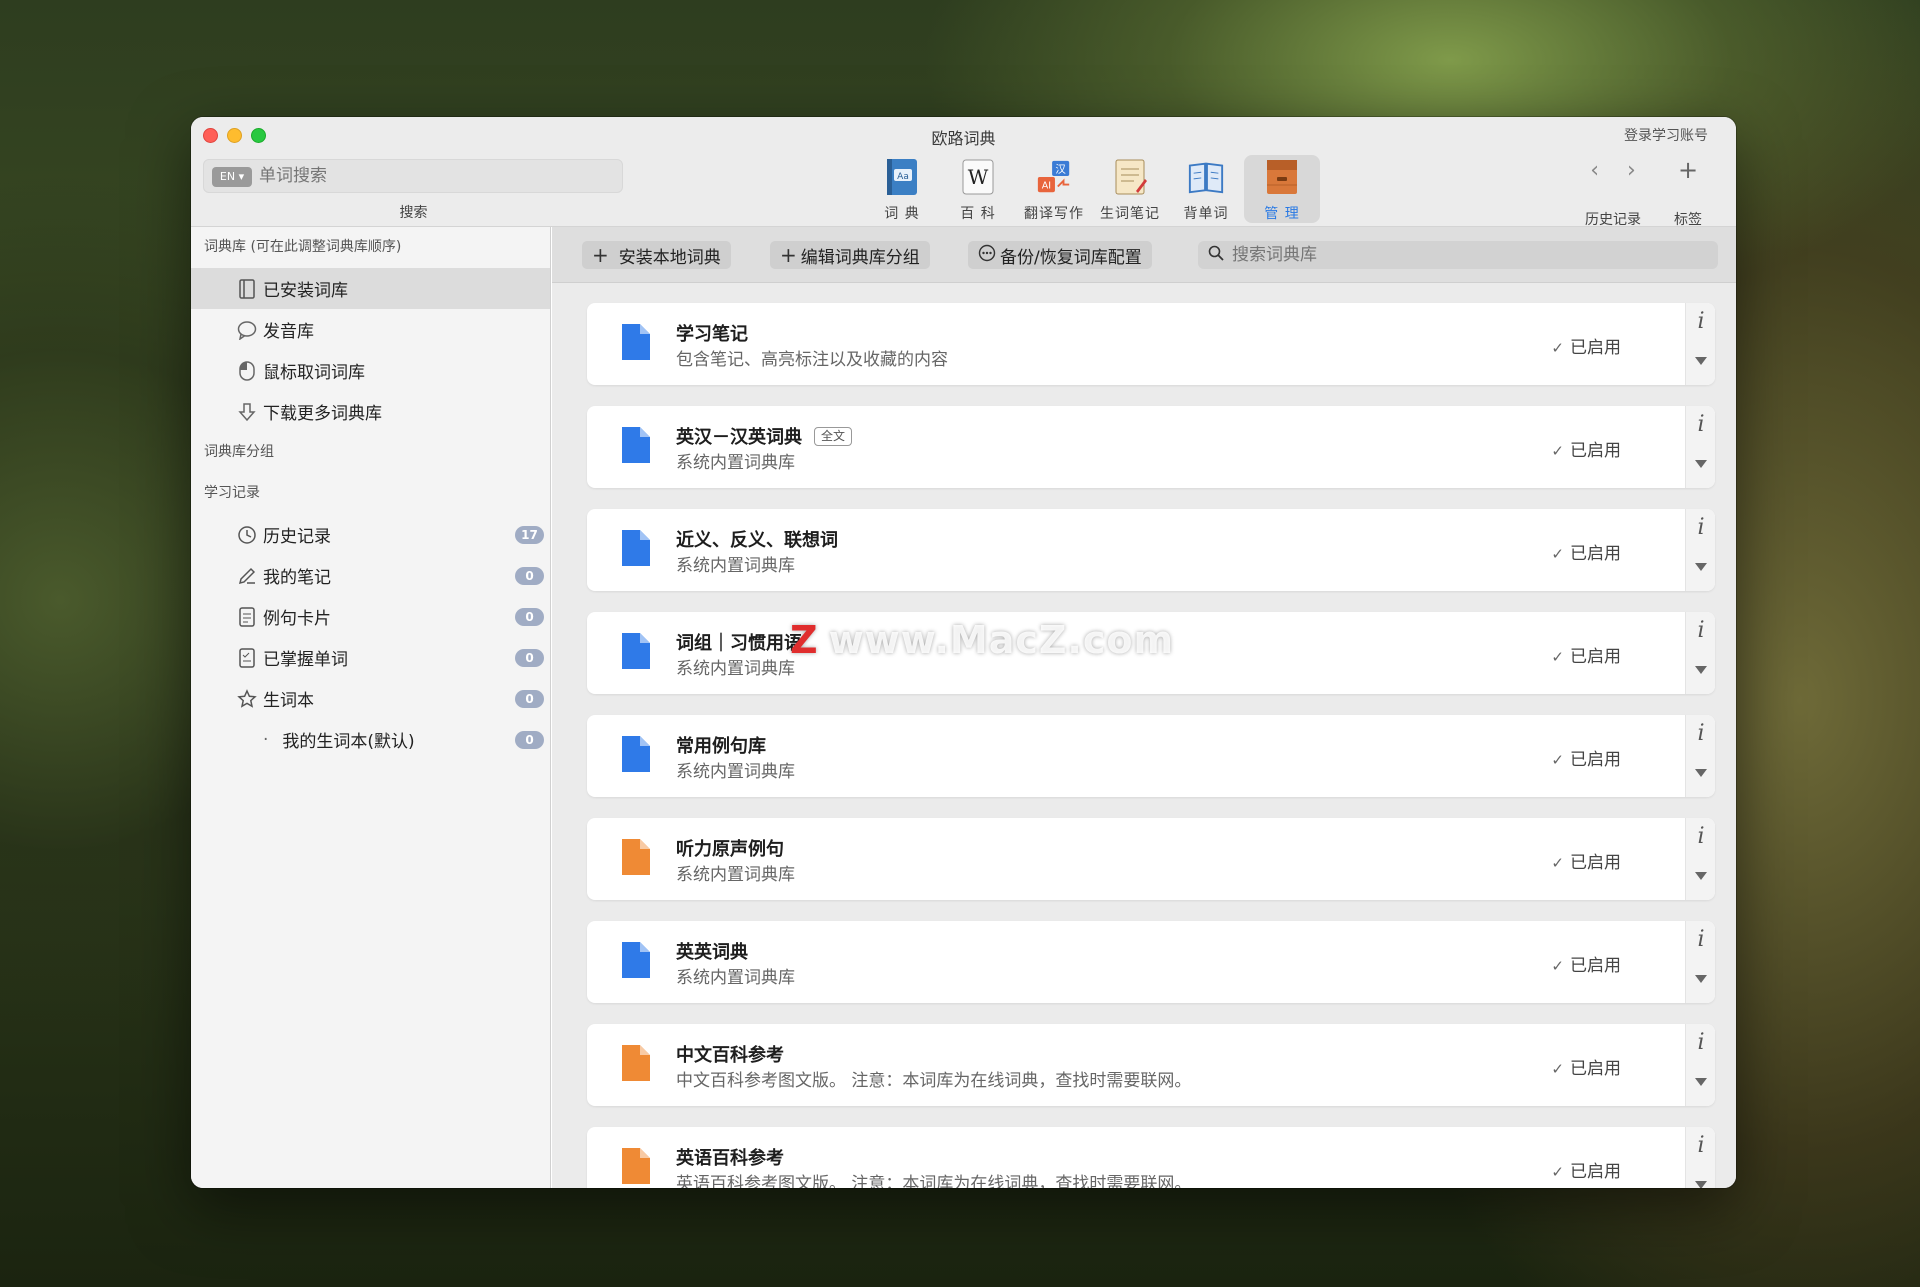 This screenshot has height=1287, width=1920. Describe the element at coordinates (370, 739) in the screenshot. I see `sidebar-item-default-wordbook: · 我的生词本(默认) 0` at that location.